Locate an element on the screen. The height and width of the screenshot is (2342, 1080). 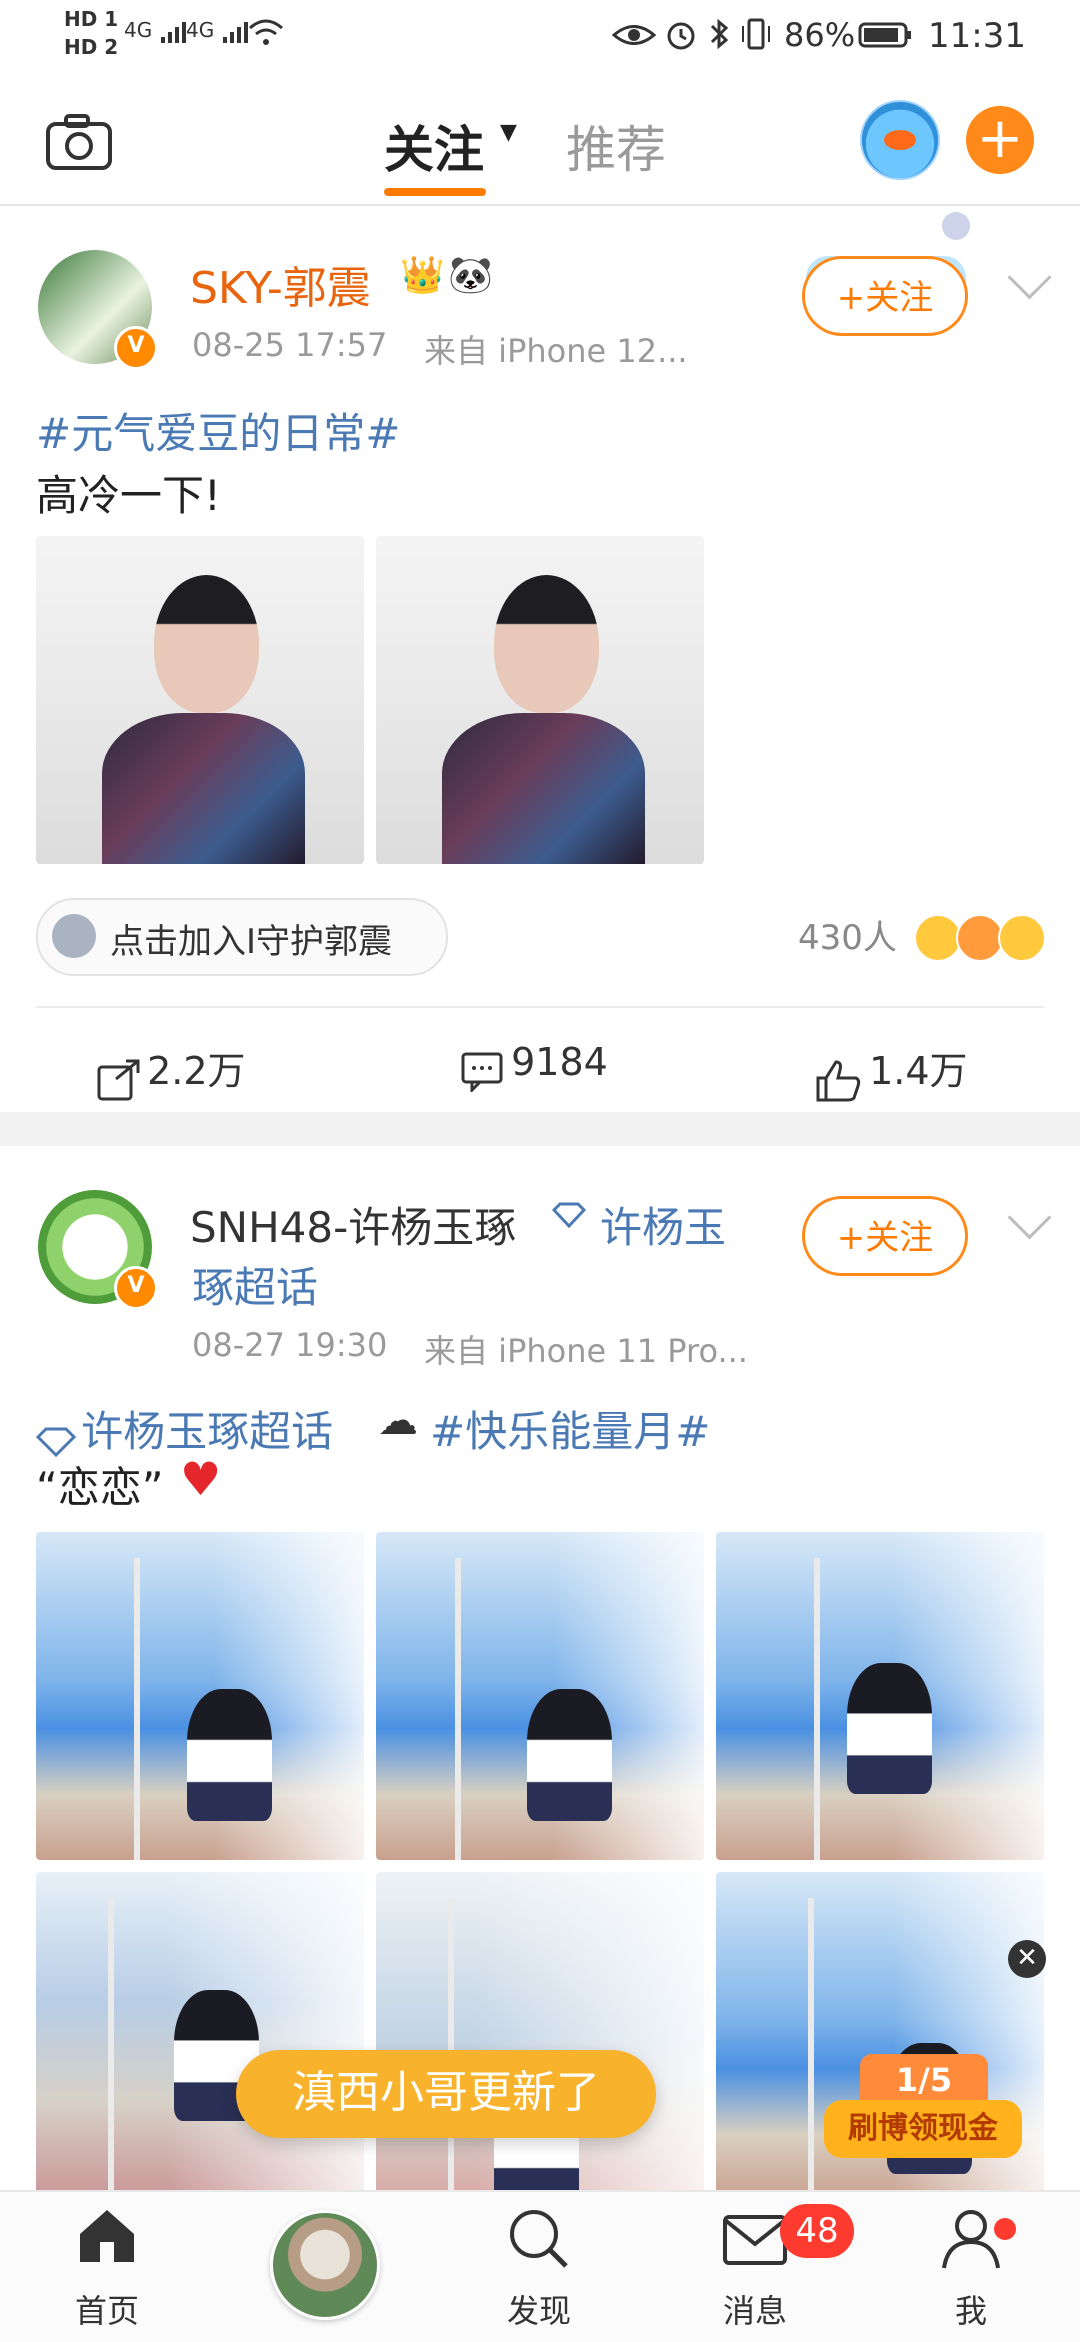
live-avatar is located at coordinates (325, 2265).